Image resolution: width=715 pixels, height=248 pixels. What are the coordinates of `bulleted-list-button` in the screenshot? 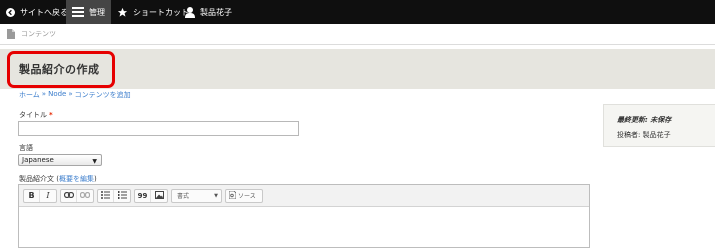 It's located at (106, 195).